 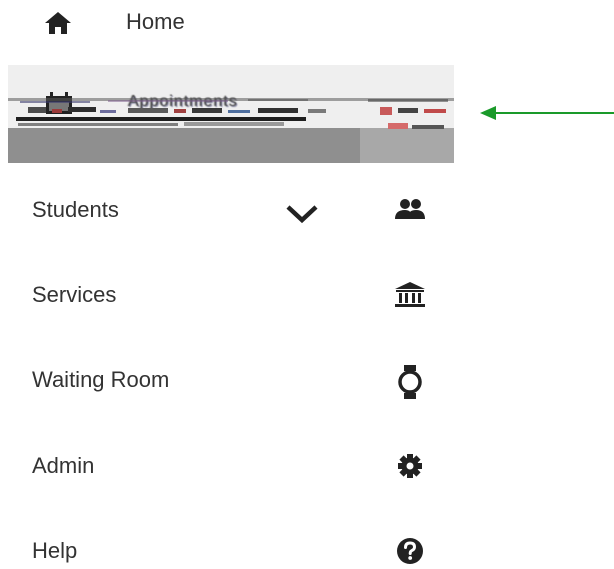 I want to click on watch-icon, so click(x=410, y=382).